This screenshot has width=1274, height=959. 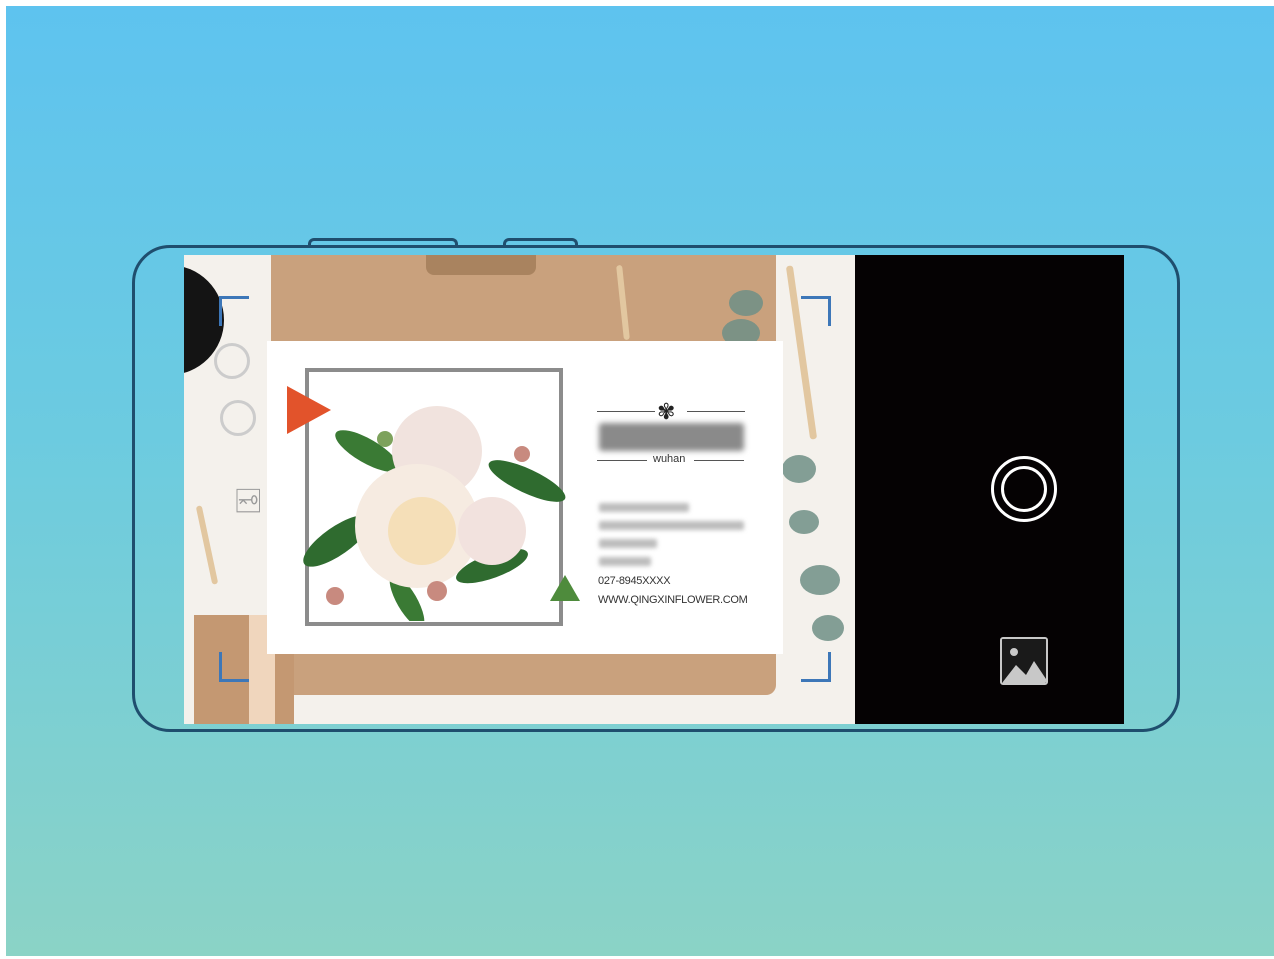 I want to click on brand-rule-right, so click(x=719, y=460).